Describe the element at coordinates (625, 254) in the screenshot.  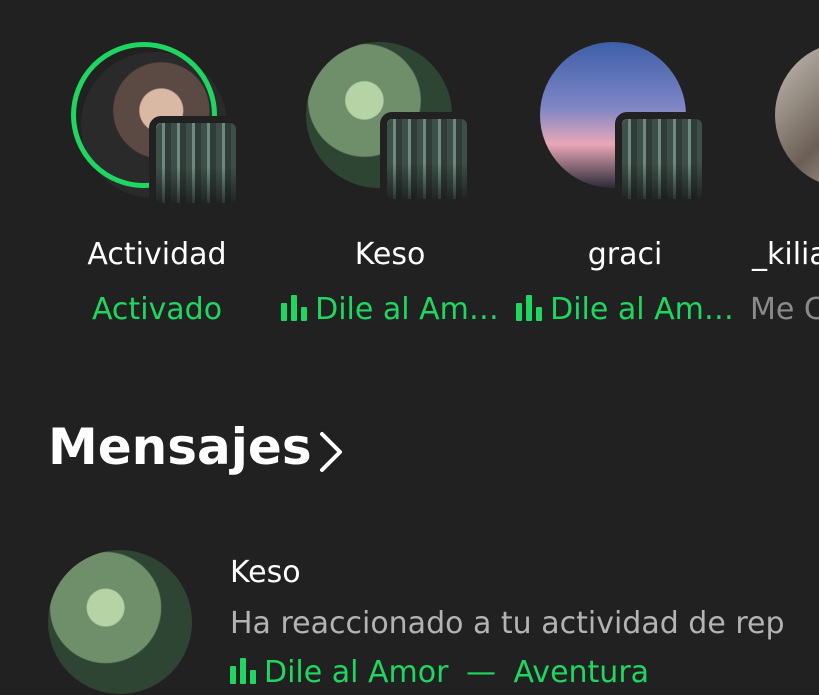
I see `friend-name: graci` at that location.